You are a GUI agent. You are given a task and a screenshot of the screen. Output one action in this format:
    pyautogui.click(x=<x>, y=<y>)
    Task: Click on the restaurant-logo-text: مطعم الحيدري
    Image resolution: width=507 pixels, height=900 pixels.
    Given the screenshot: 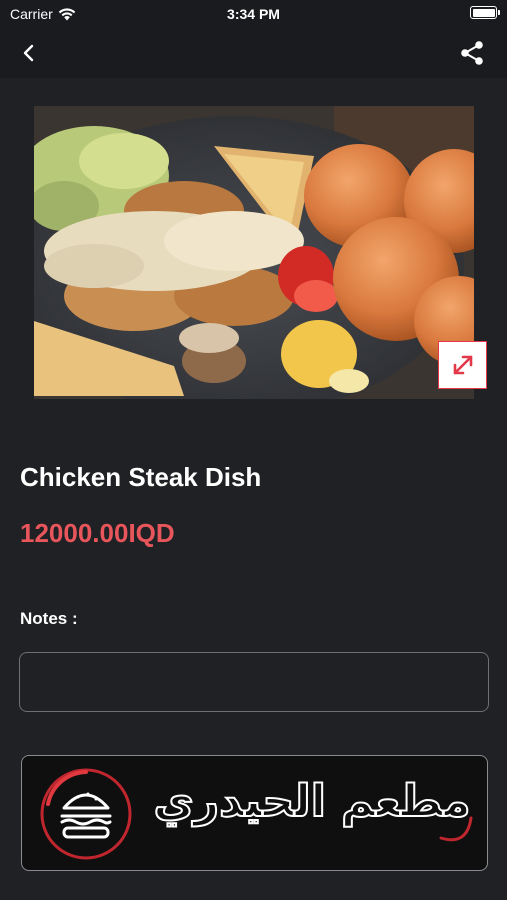 What is the action you would take?
    pyautogui.click(x=311, y=801)
    